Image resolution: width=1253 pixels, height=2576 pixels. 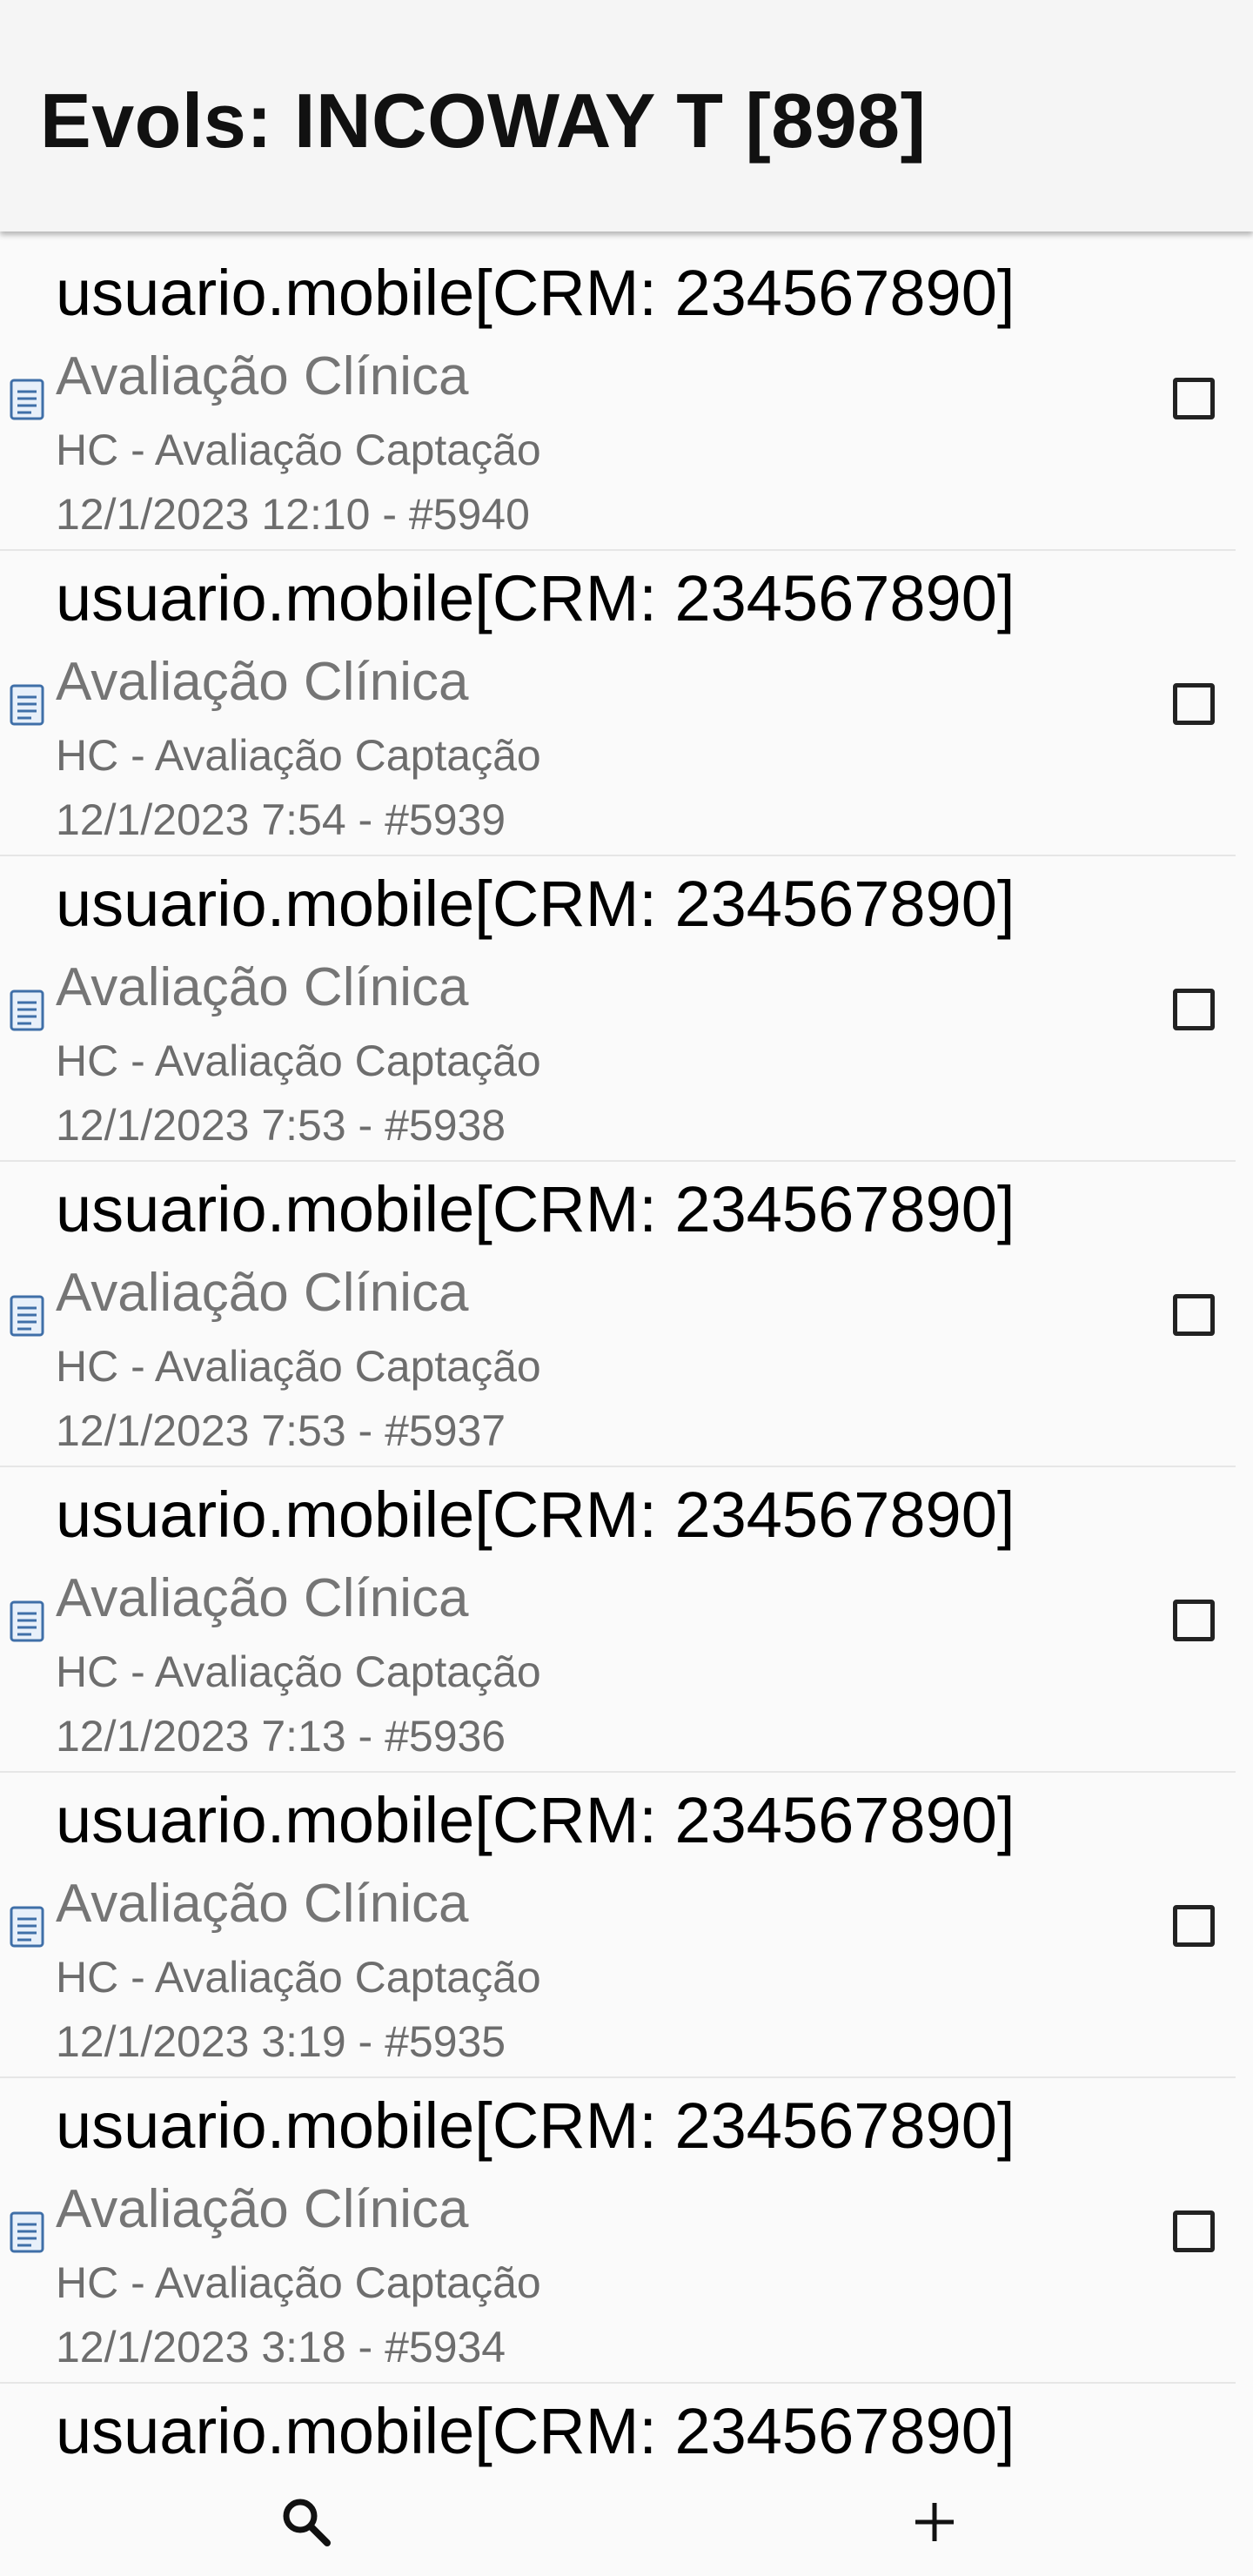 I want to click on search-icon, so click(x=307, y=2523).